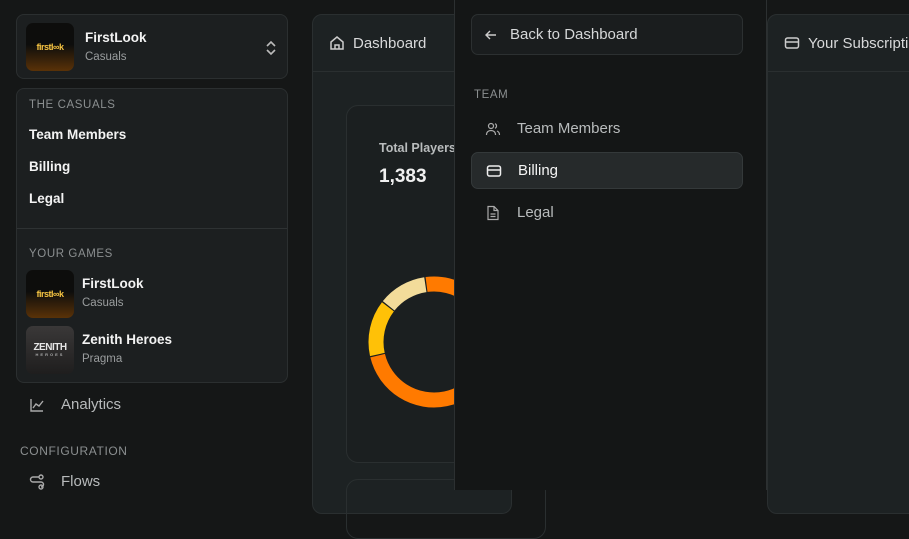  What do you see at coordinates (538, 170) in the screenshot?
I see `nav-label: Billing` at bounding box center [538, 170].